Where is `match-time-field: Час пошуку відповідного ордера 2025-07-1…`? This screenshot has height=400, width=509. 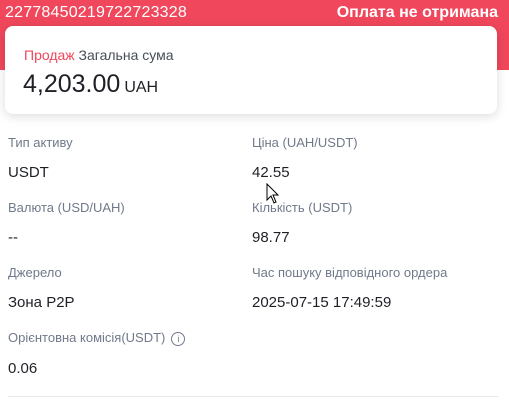 match-time-field: Час пошуку відповідного ордера 2025-07-1… is located at coordinates (349, 288).